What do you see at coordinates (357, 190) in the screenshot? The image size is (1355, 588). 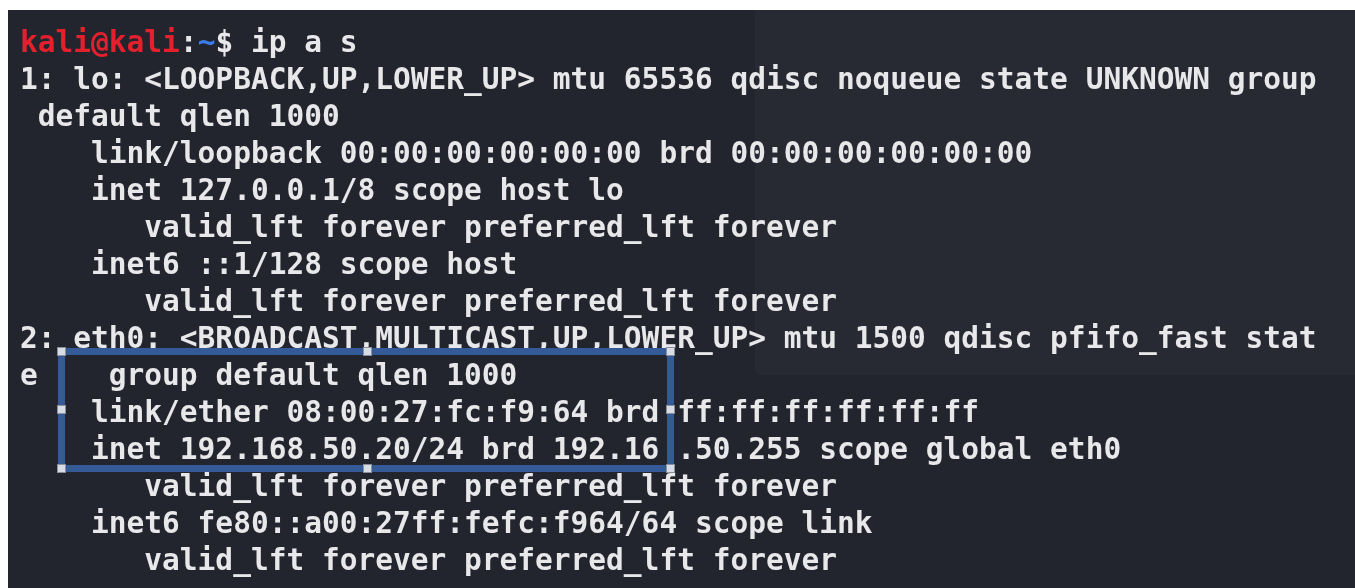 I see `output-line: inet 127.0.0.1/8 scope host lo` at bounding box center [357, 190].